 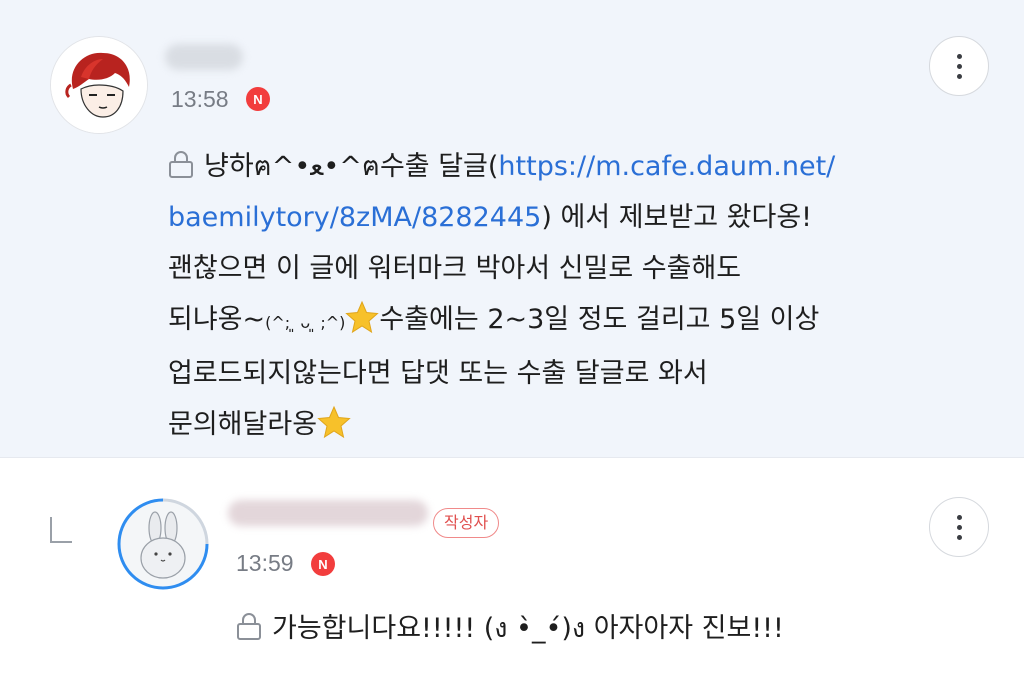 What do you see at coordinates (305, 322) in the screenshot?
I see `emoticon-text: (^; ͈ ᴗ ͈ ;^)` at bounding box center [305, 322].